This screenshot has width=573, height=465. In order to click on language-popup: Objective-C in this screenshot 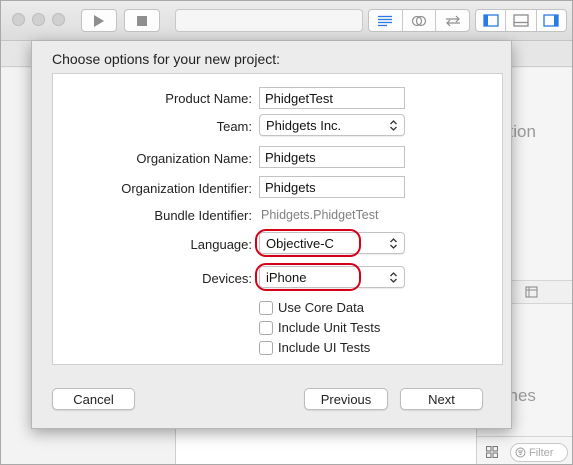, I will do `click(332, 243)`.